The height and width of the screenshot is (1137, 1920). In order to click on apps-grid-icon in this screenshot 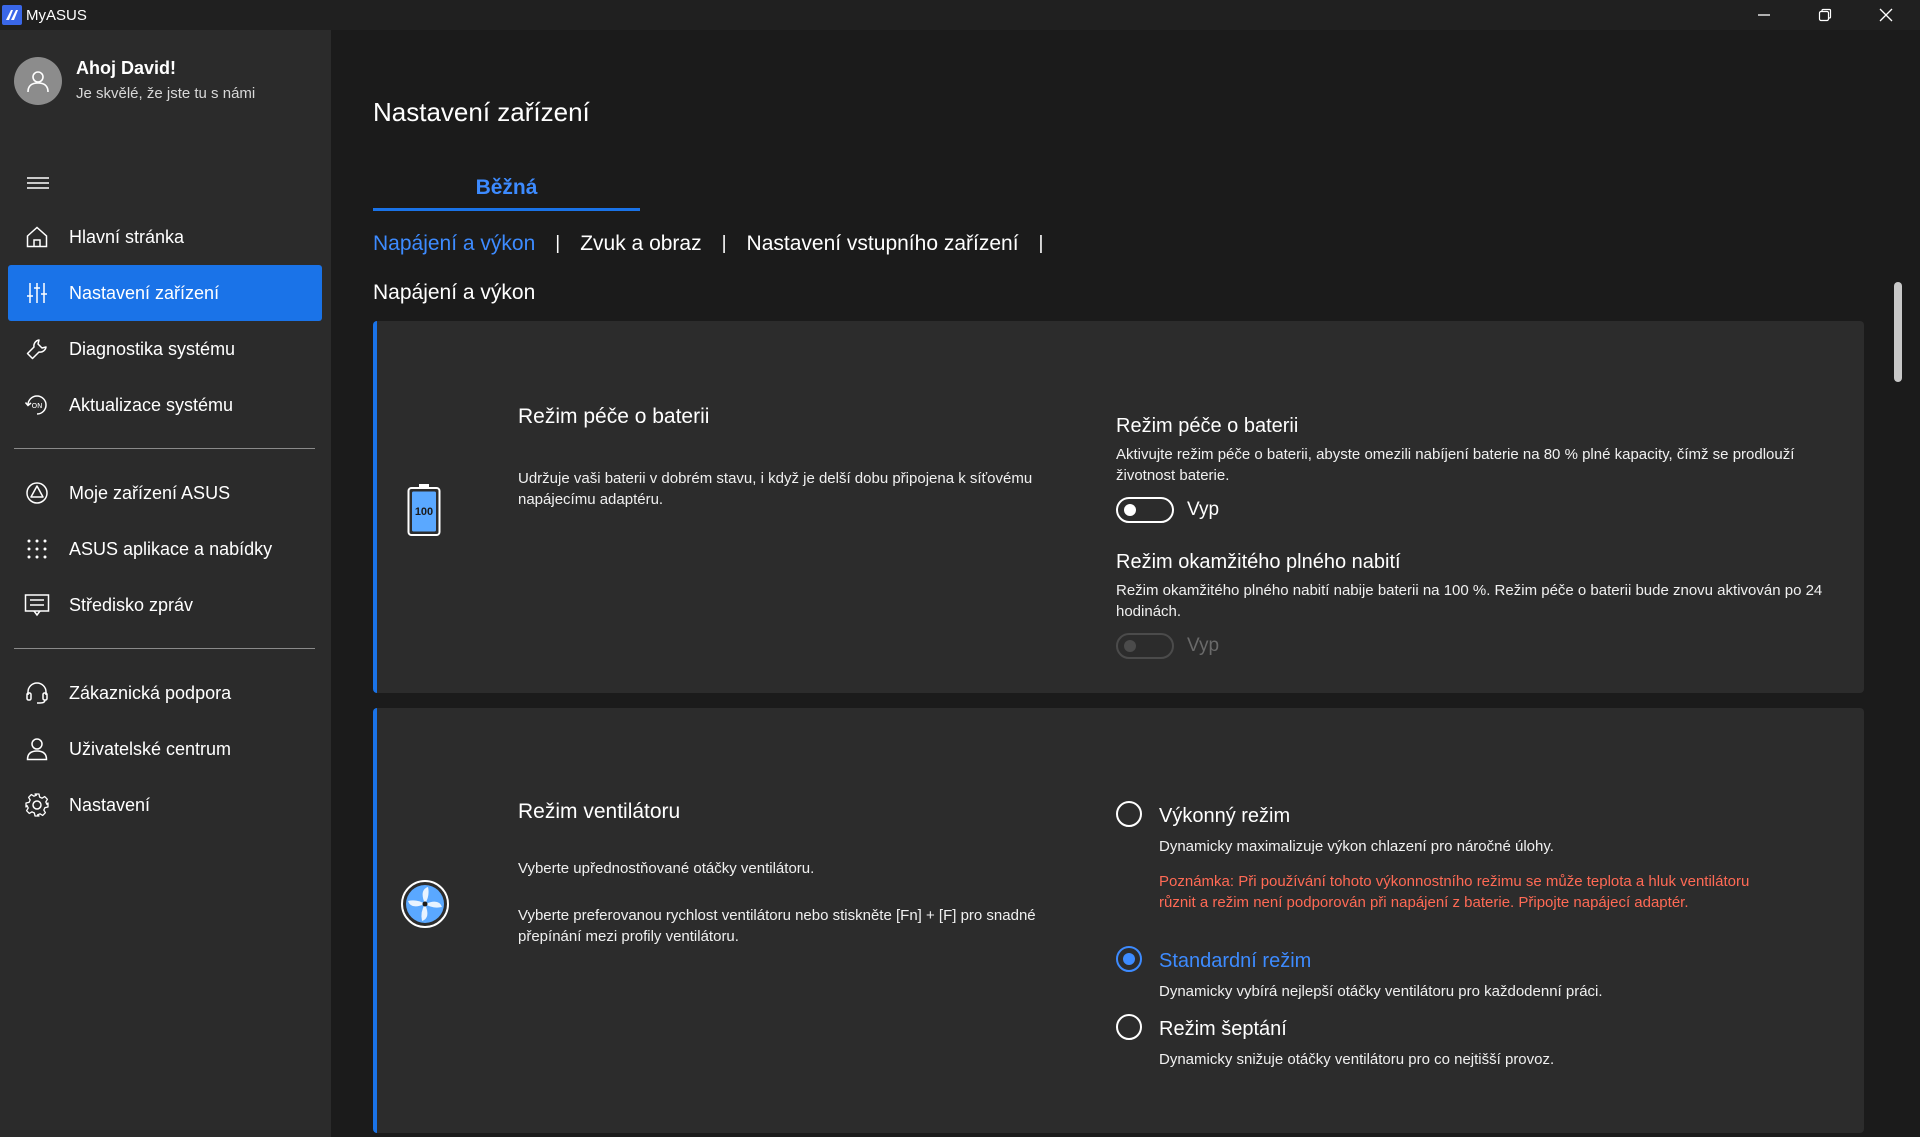, I will do `click(37, 549)`.